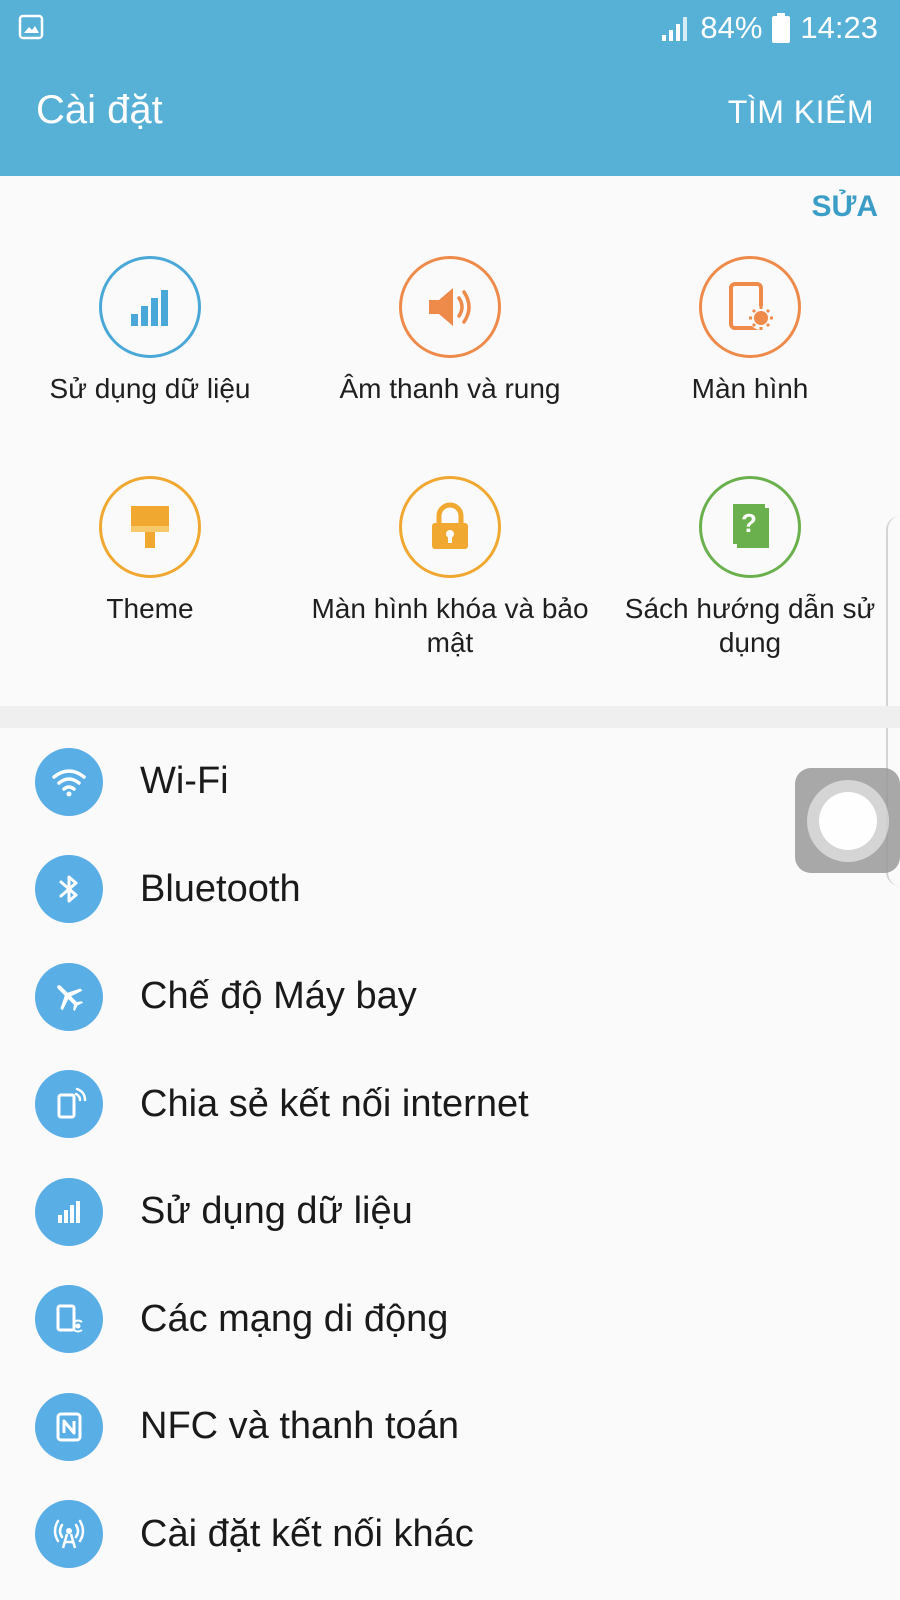 Image resolution: width=900 pixels, height=1600 pixels. What do you see at coordinates (769, 28) in the screenshot?
I see `status-indicators: 84% 14:23` at bounding box center [769, 28].